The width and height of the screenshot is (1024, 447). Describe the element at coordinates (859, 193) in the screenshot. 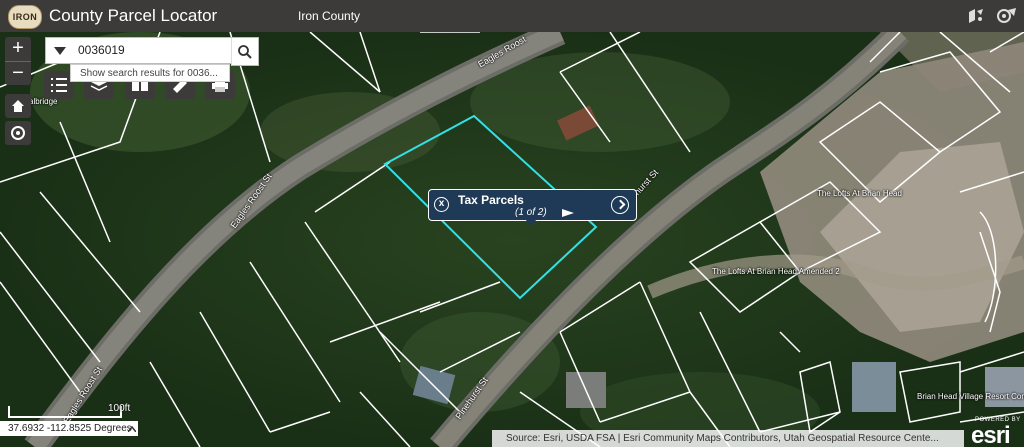

I see `subdivision-label-lofts: The Lofts At Brian Head` at that location.